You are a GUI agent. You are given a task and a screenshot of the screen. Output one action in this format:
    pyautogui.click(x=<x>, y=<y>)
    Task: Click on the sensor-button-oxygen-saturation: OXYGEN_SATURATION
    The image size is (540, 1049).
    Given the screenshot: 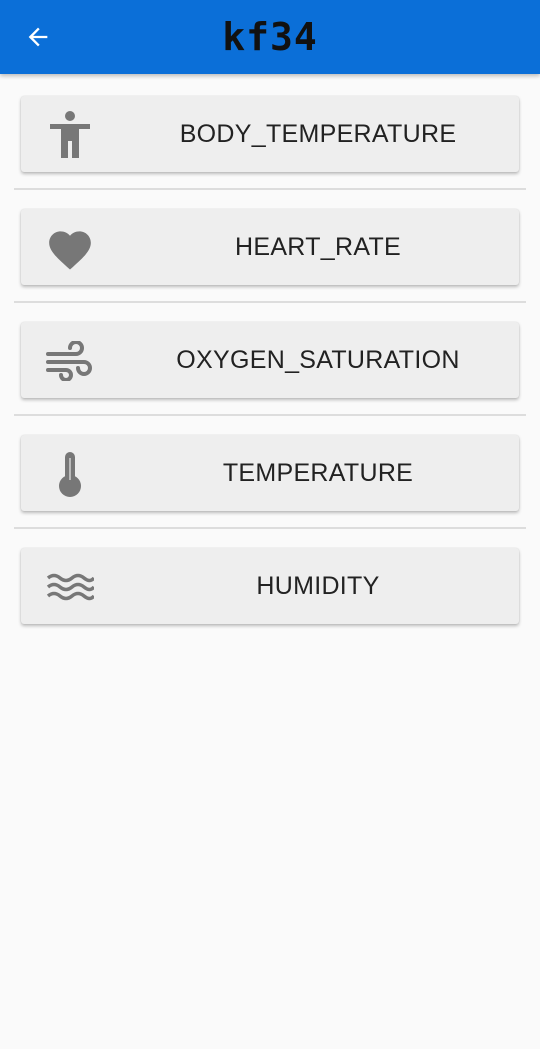 What is the action you would take?
    pyautogui.click(x=270, y=360)
    